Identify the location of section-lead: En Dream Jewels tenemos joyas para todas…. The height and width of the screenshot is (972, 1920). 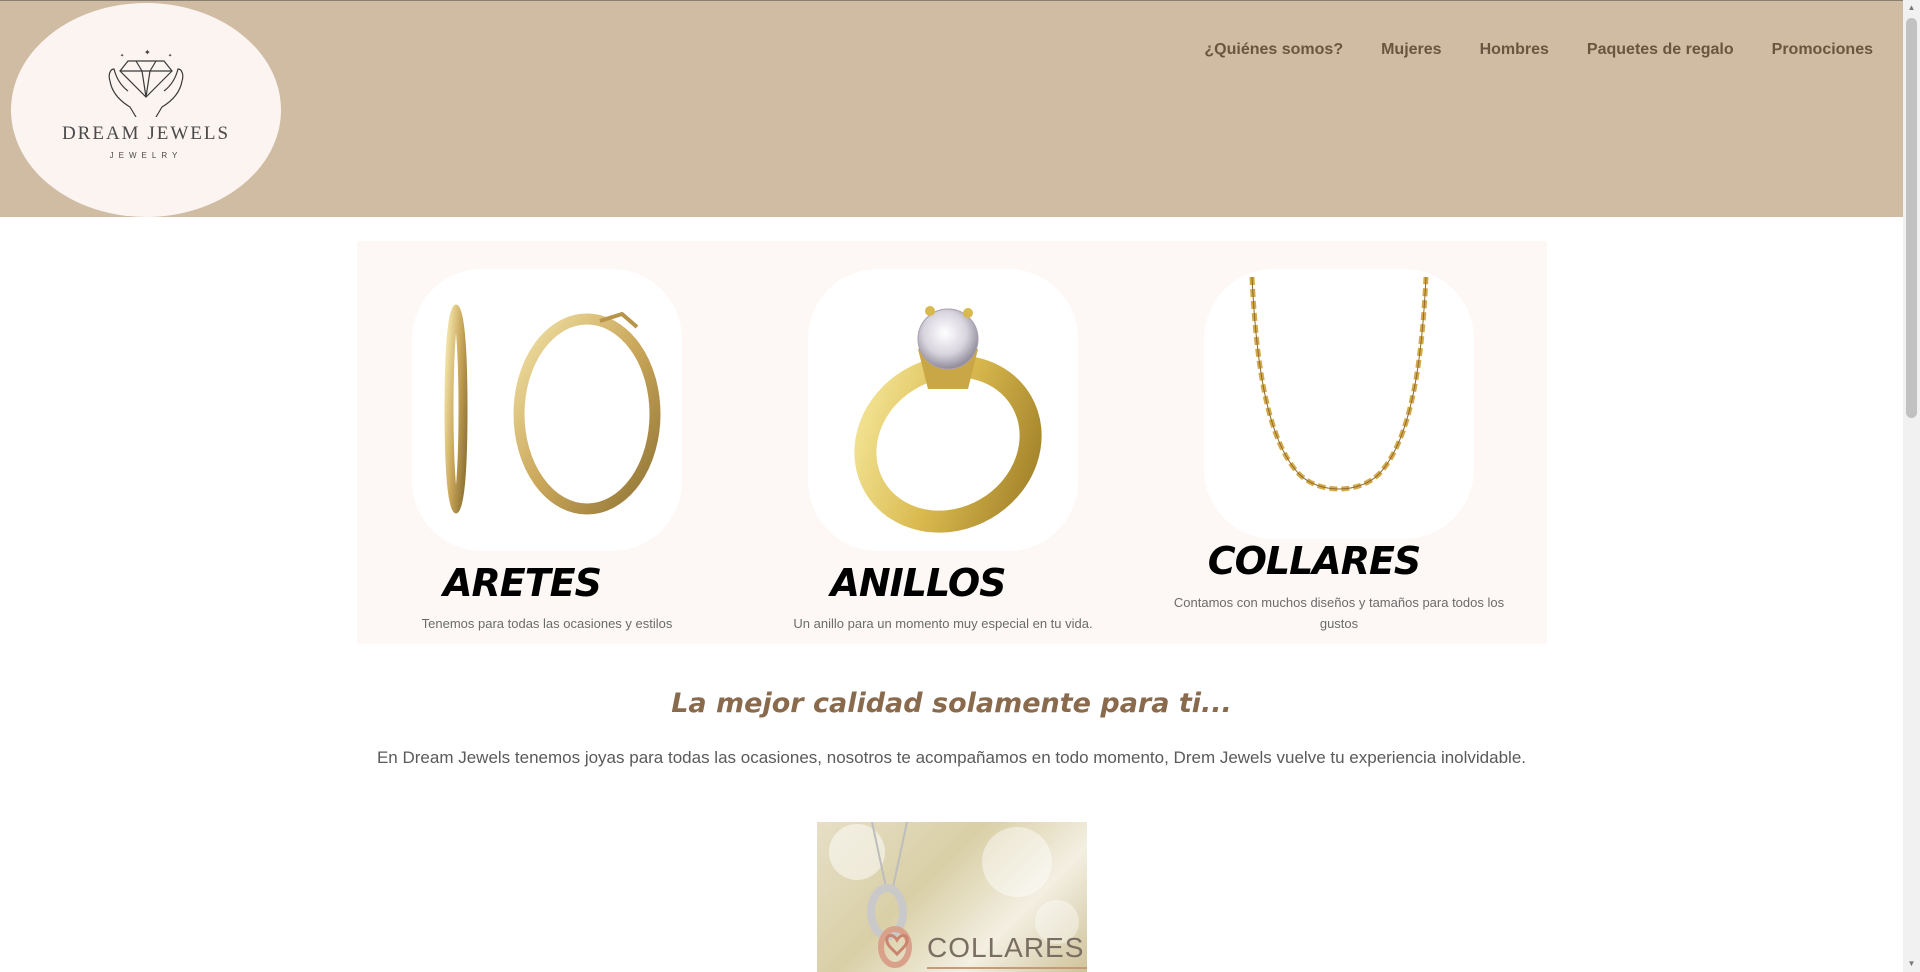
(951, 757).